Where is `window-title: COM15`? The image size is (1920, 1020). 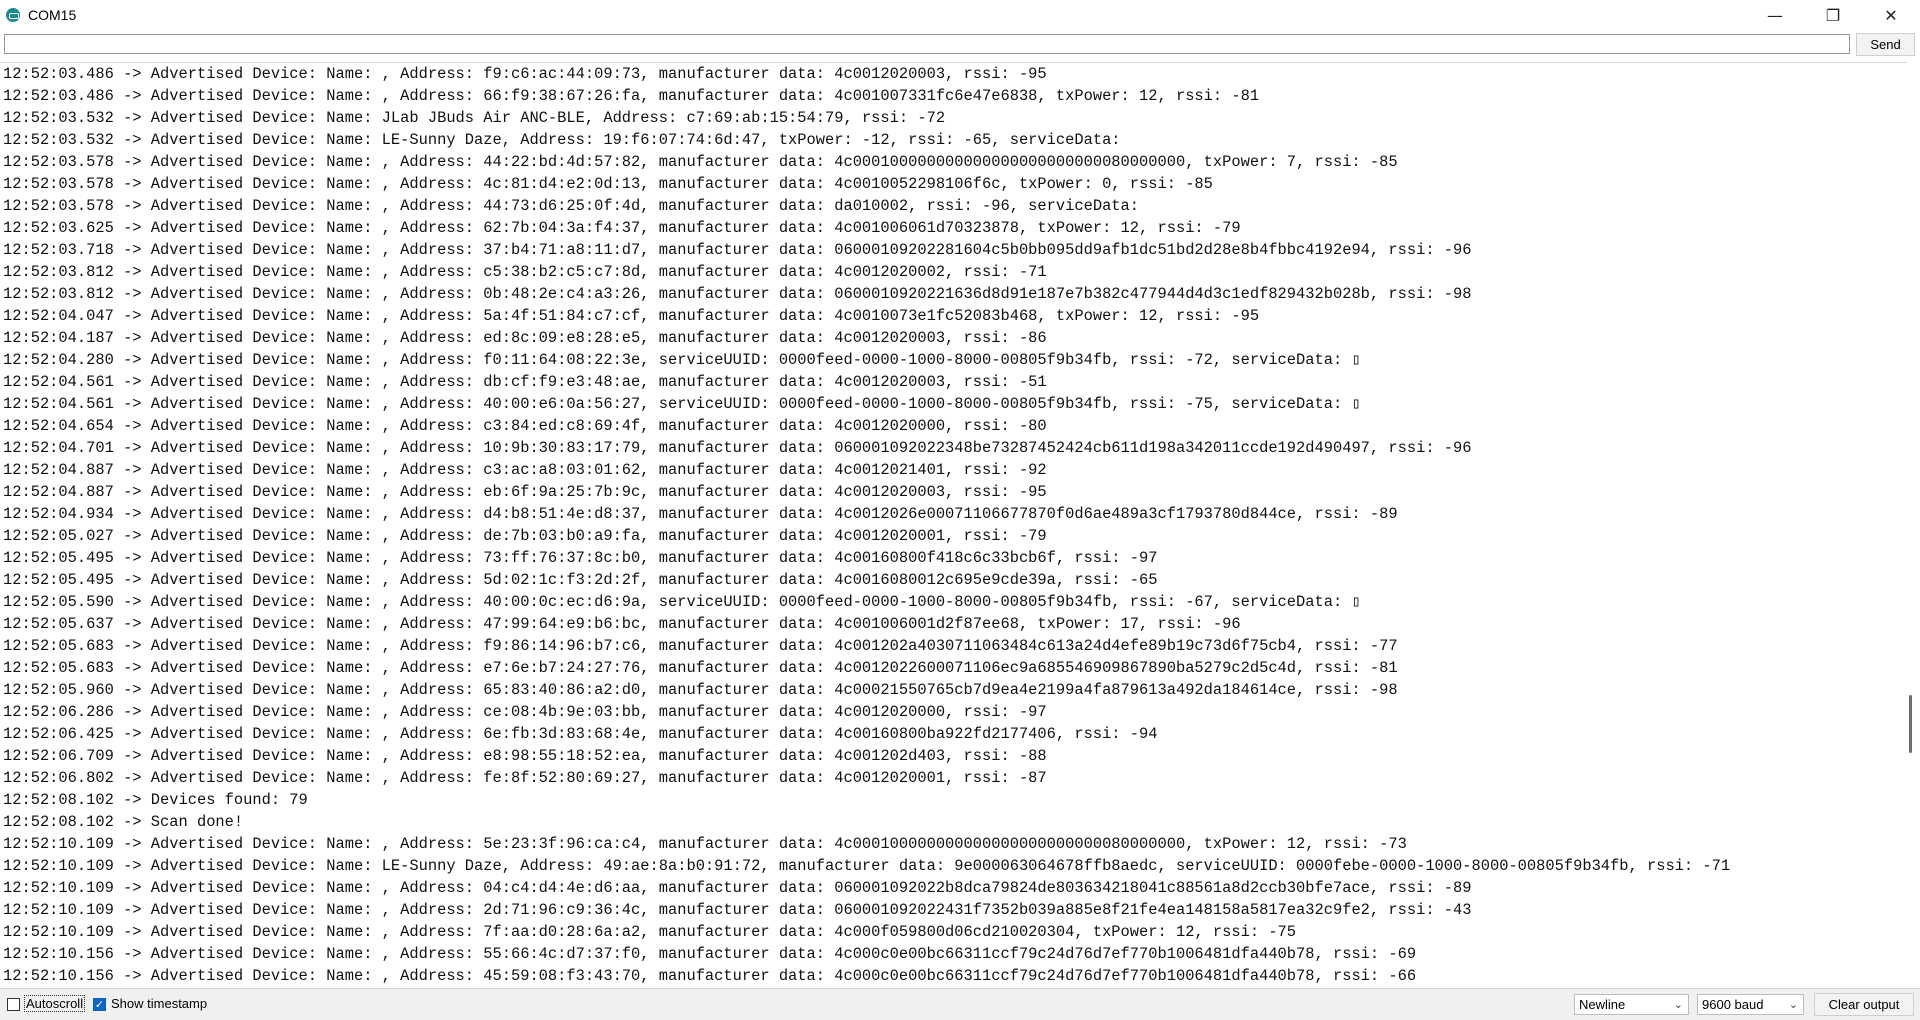
window-title: COM15 is located at coordinates (52, 15).